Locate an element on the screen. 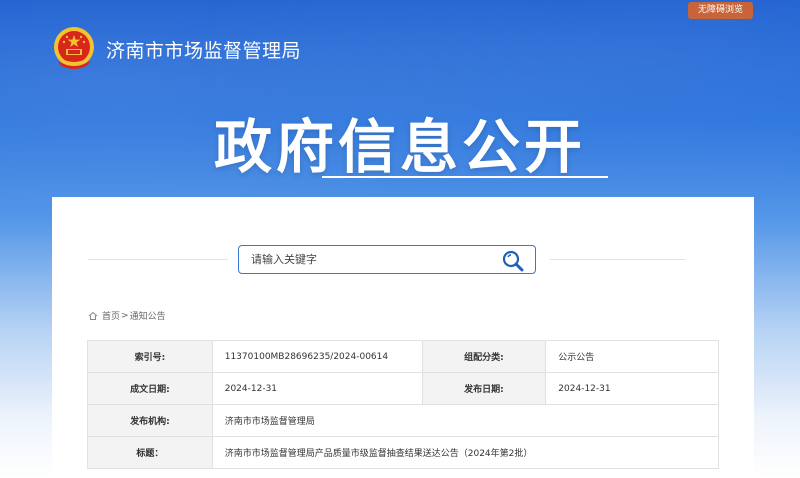 The image size is (800, 478). published-date-label: 发布日期: is located at coordinates (484, 388).